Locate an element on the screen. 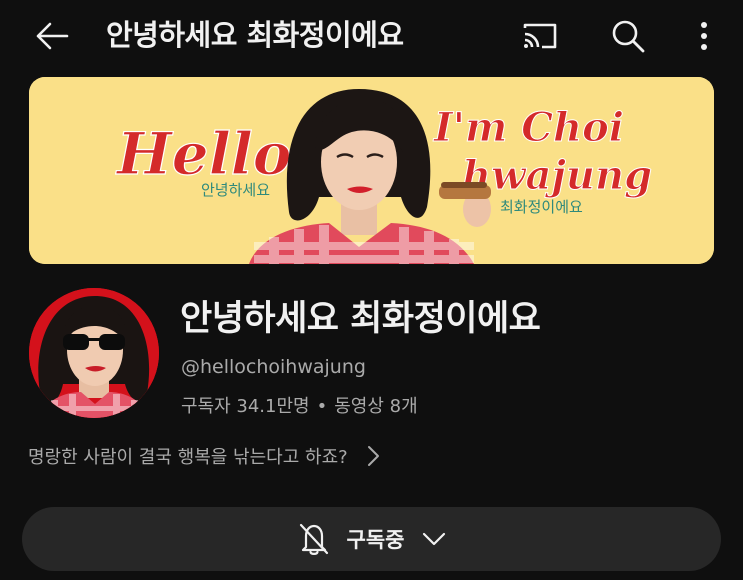 The height and width of the screenshot is (580, 743). chevron-right-icon is located at coordinates (373, 456).